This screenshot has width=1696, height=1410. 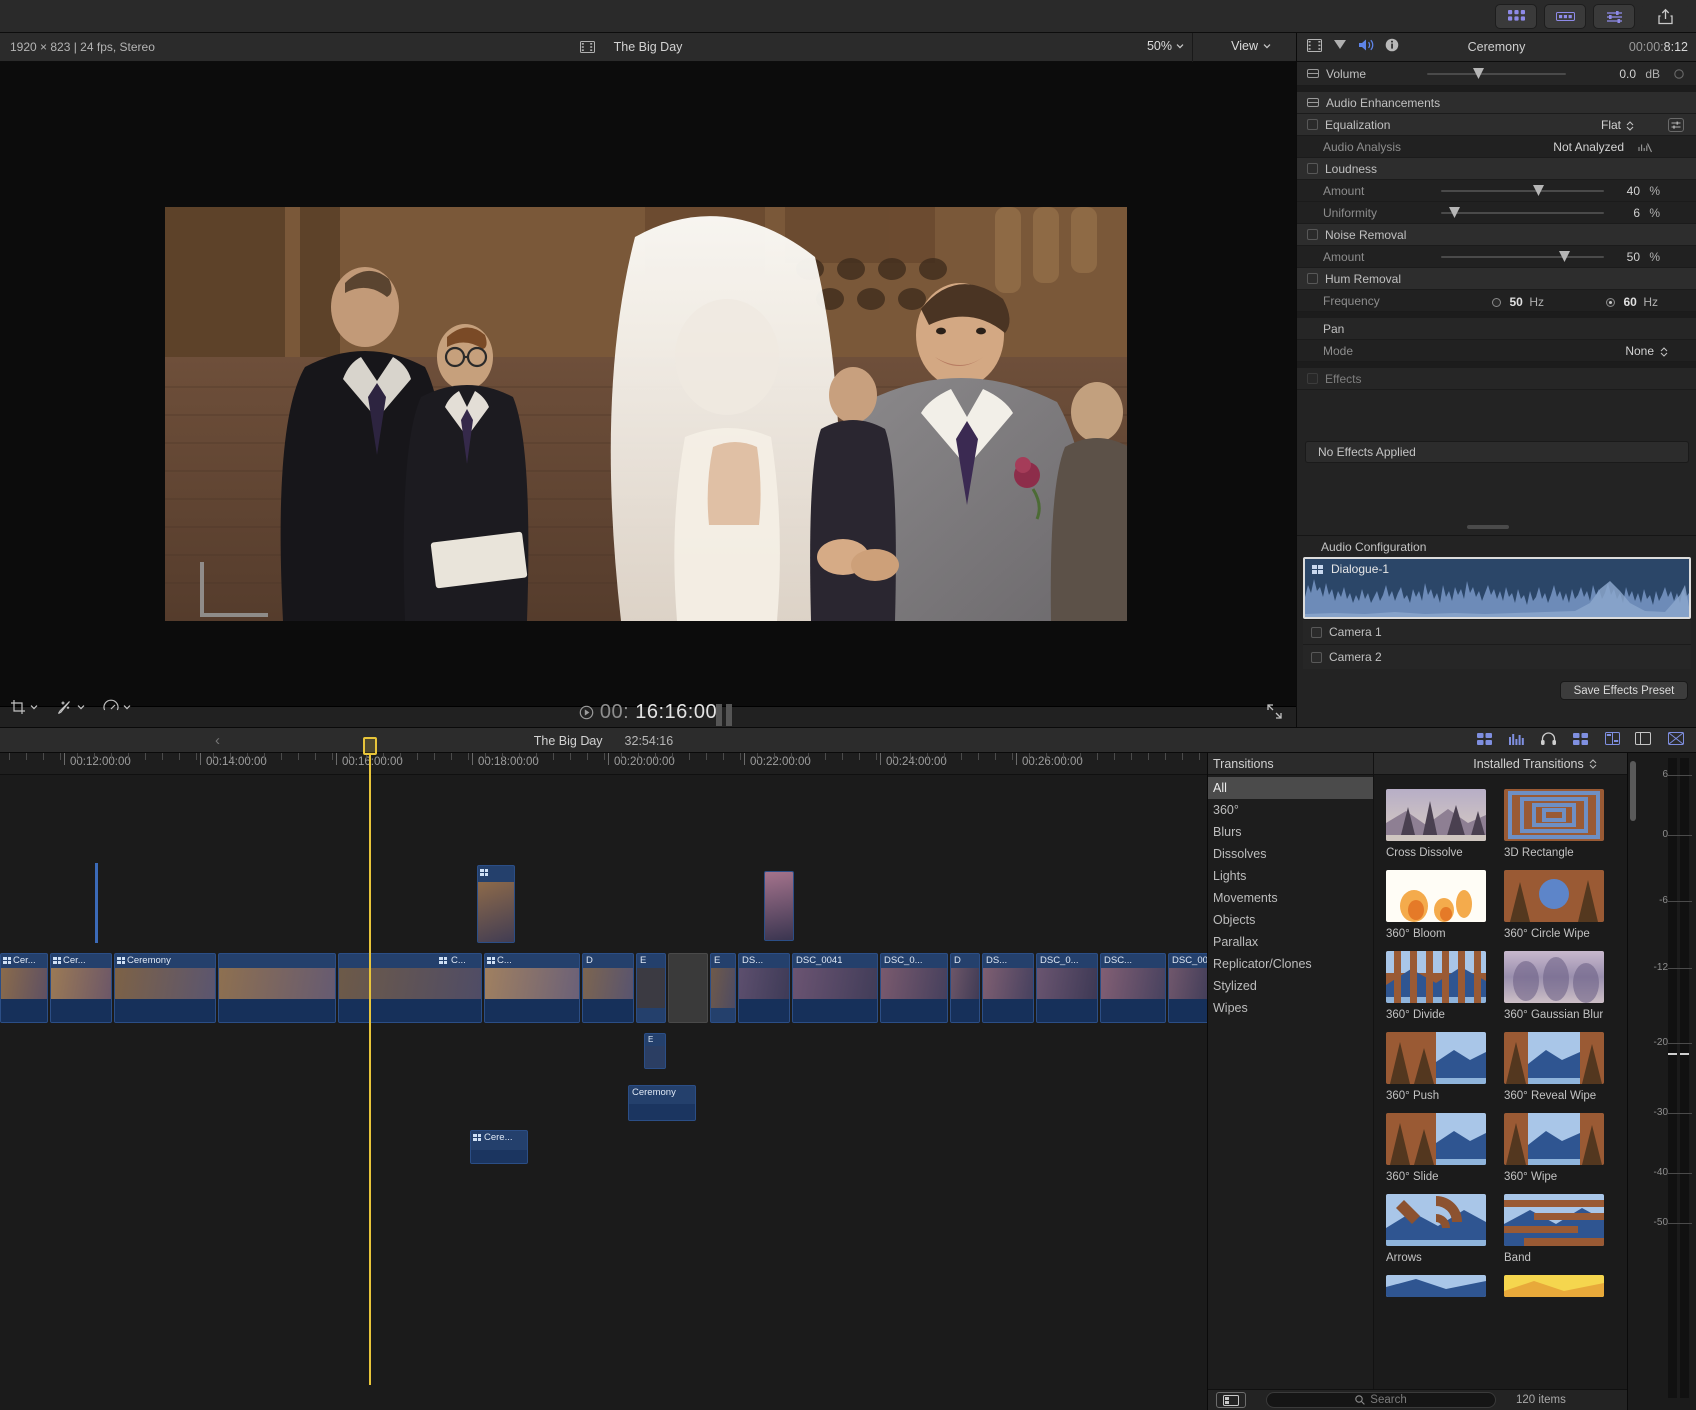 What do you see at coordinates (234, 589) in the screenshot?
I see `transform-corner-handle` at bounding box center [234, 589].